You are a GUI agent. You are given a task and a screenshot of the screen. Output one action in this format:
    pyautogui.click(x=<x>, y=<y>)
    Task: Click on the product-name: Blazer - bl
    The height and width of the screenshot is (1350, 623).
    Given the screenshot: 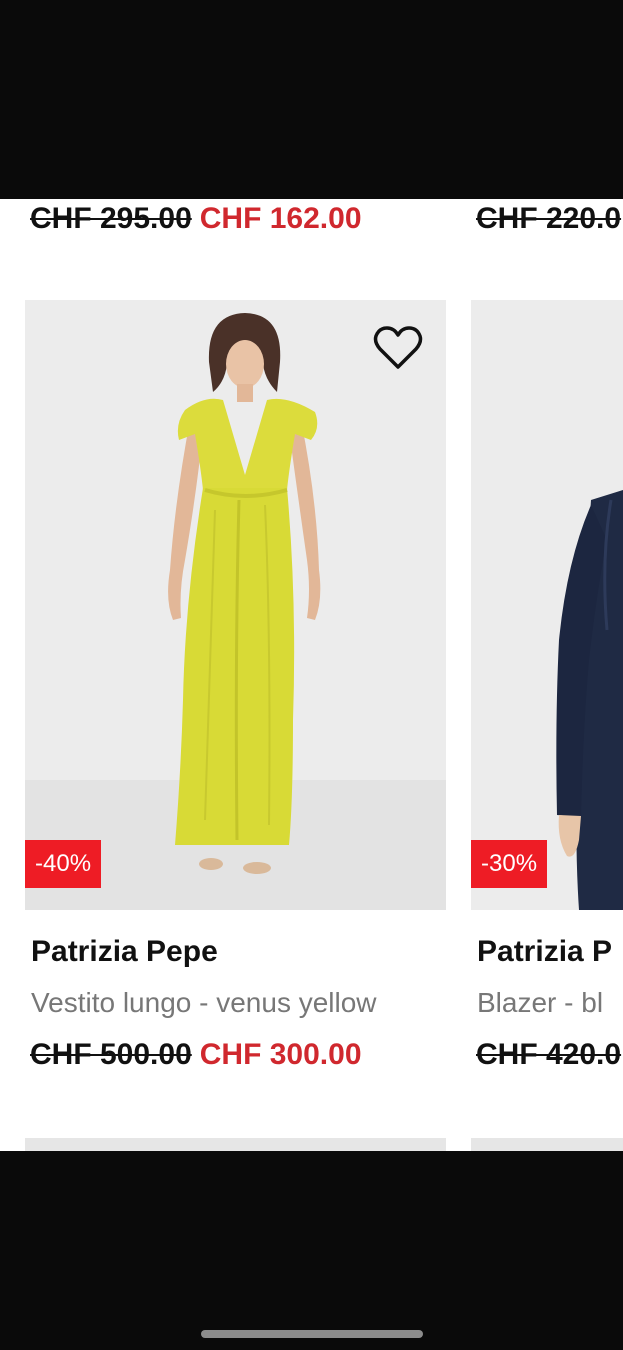 What is the action you would take?
    pyautogui.click(x=540, y=1002)
    